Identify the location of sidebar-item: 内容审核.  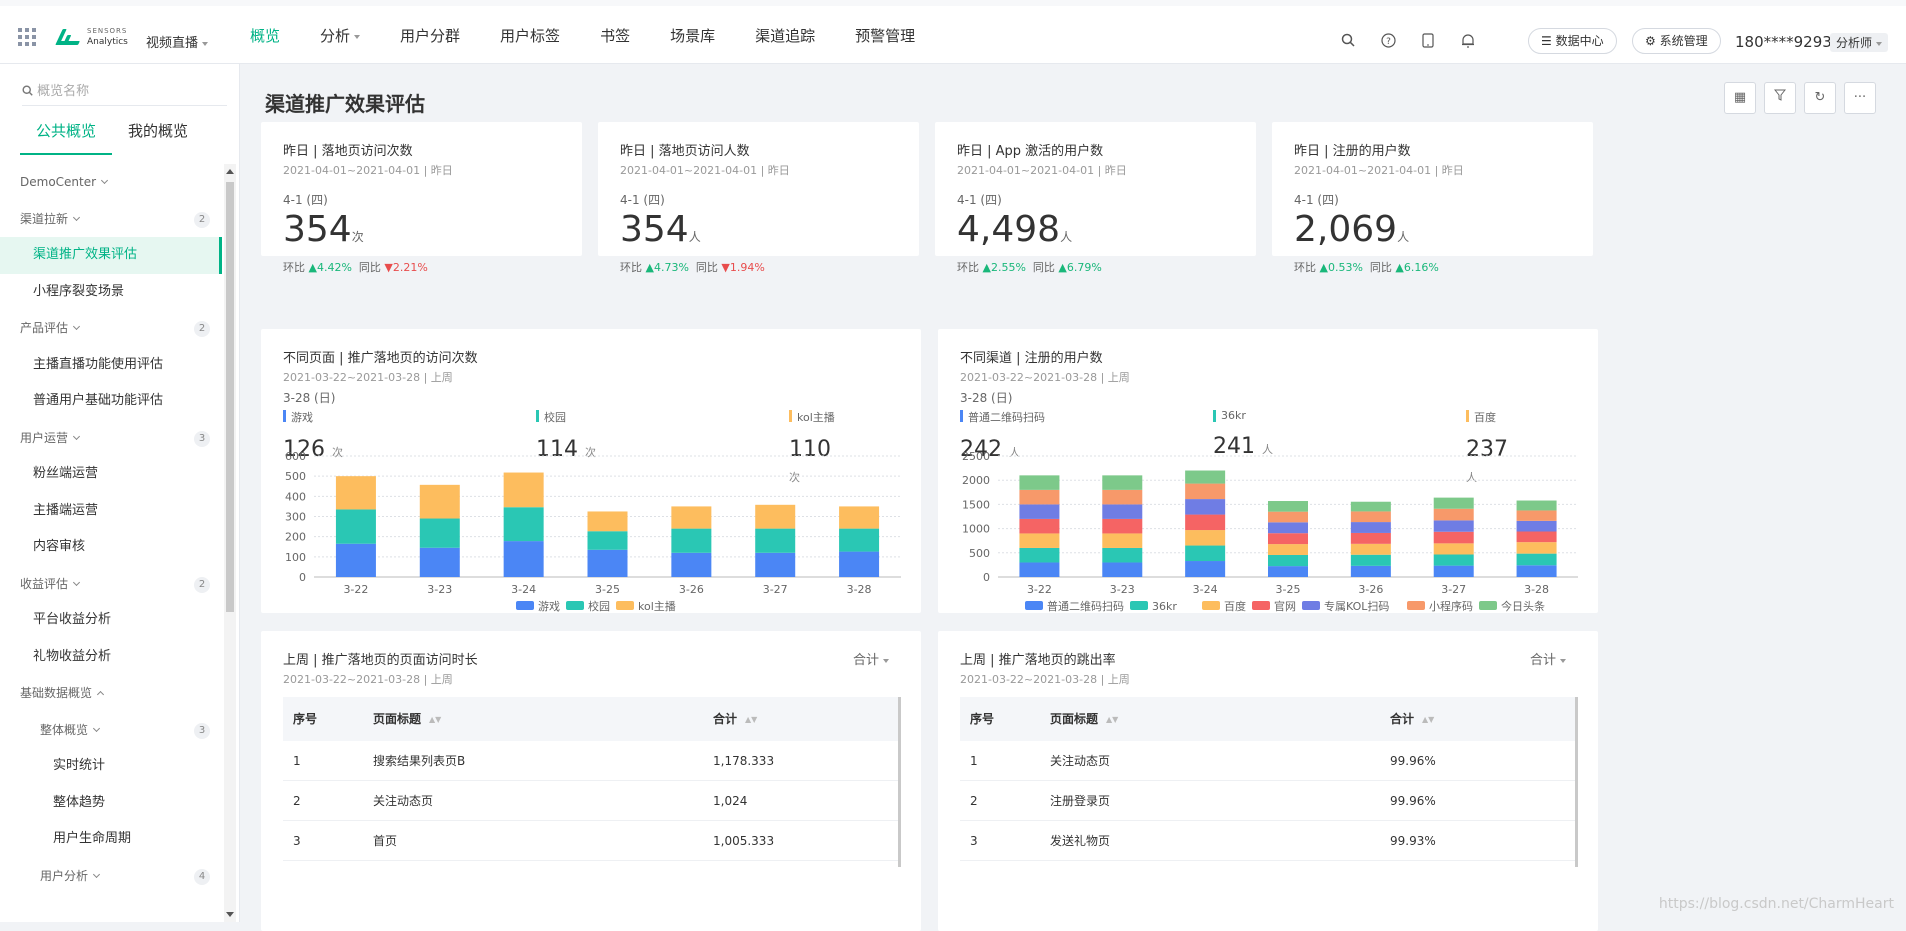
(111, 547).